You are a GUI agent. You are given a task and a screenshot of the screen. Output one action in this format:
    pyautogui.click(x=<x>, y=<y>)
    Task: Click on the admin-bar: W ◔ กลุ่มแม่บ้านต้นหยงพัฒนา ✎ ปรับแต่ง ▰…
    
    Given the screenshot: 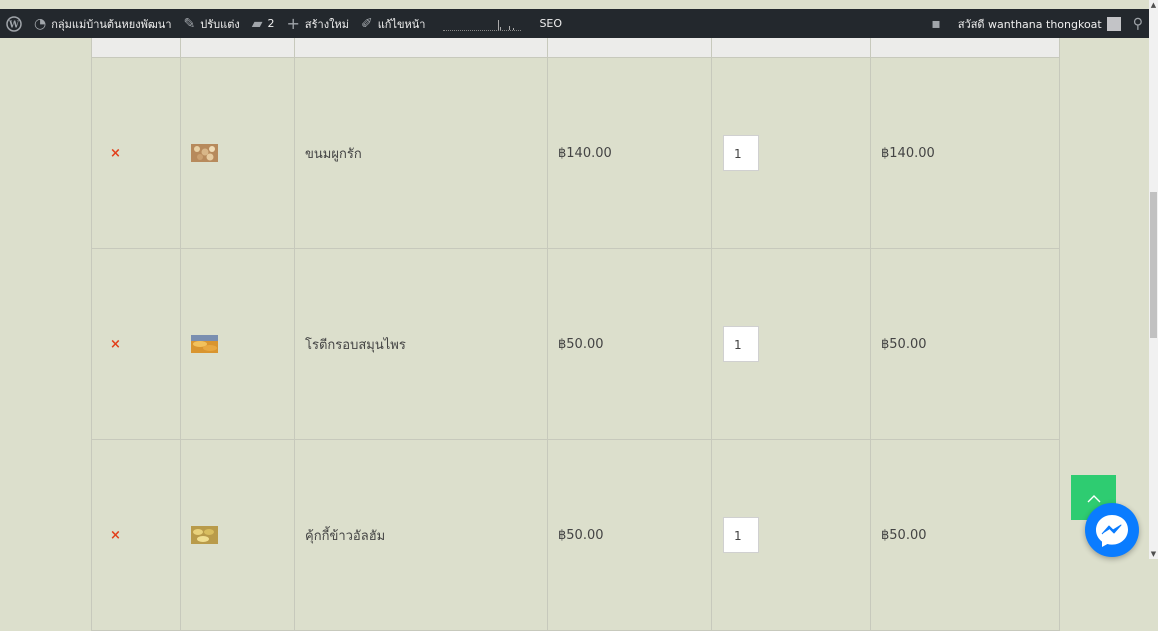 What is the action you would take?
    pyautogui.click(x=574, y=23)
    